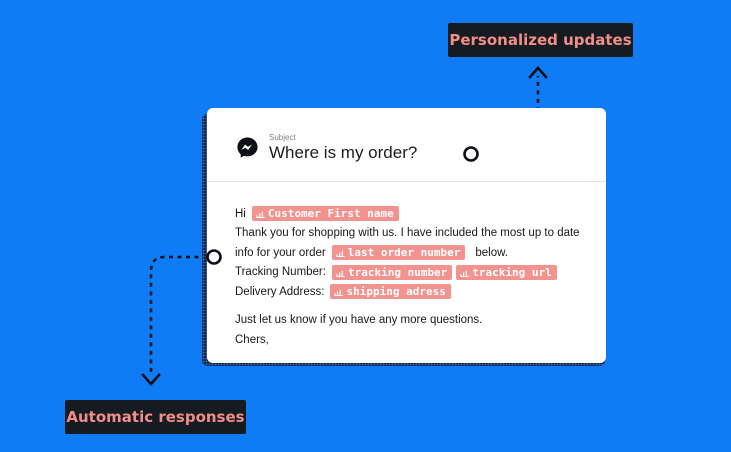  I want to click on connector-top-node, so click(471, 154).